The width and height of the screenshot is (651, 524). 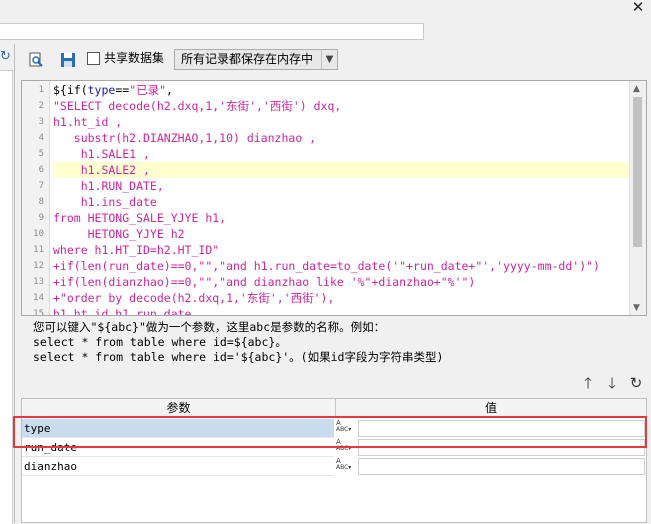 I want to click on code-token: +"order by decode(h2.dxq,1,'东街','西街'),, so click(x=194, y=298).